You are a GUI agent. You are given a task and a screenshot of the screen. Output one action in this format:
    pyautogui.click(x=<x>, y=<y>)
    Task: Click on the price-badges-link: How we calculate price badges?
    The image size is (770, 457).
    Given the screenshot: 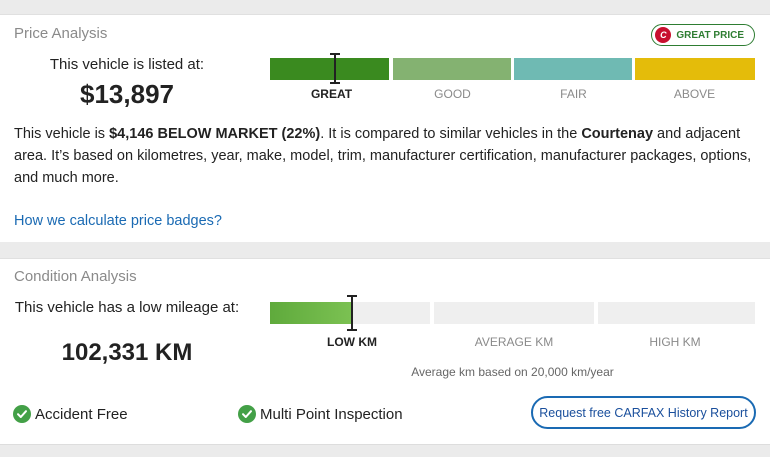 What is the action you would take?
    pyautogui.click(x=118, y=221)
    